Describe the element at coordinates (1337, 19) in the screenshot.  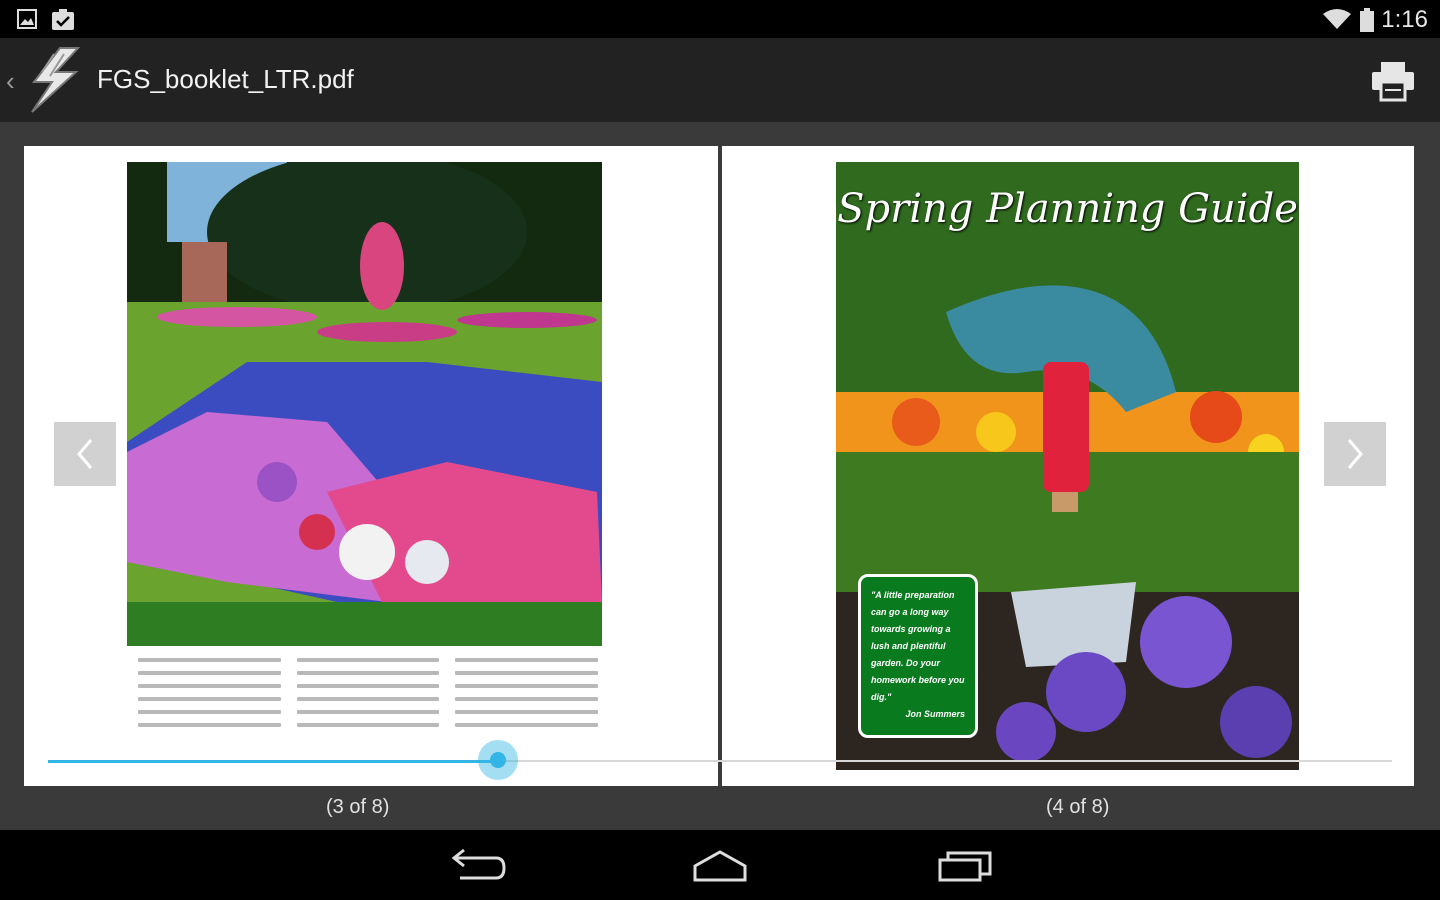
I see `wifi-icon` at that location.